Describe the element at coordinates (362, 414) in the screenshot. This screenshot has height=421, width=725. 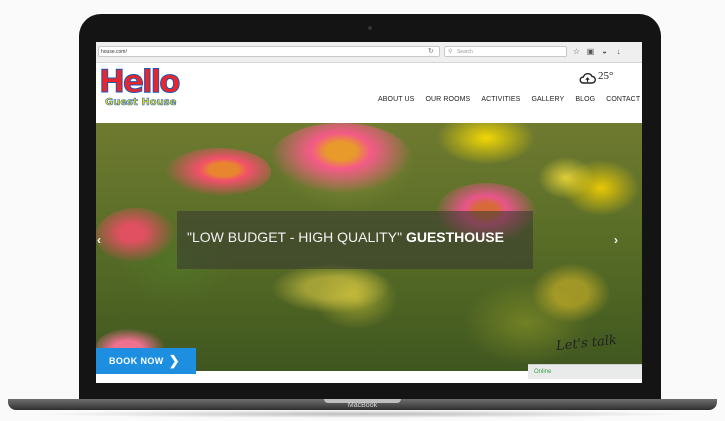
I see `laptop-shadow` at that location.